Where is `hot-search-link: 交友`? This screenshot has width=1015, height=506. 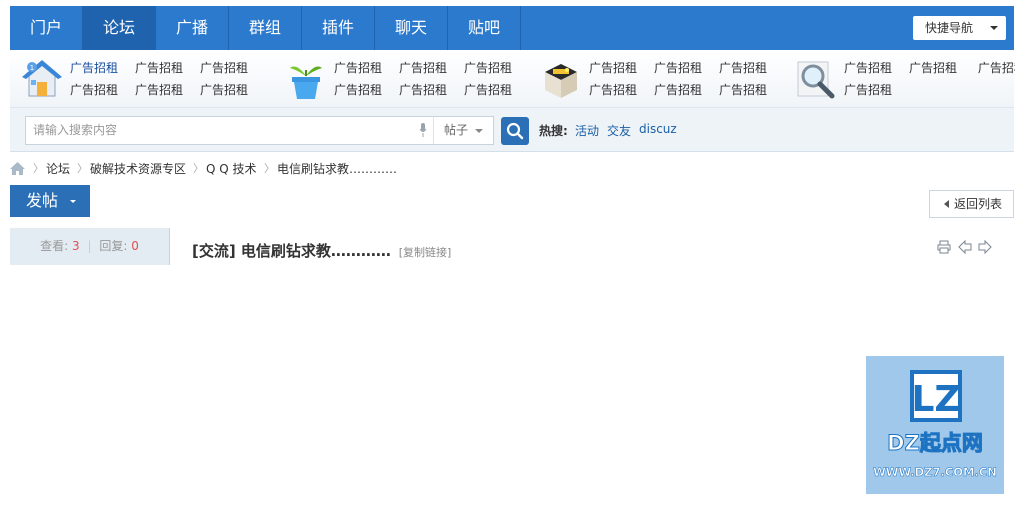
hot-search-link: 交友 is located at coordinates (619, 130).